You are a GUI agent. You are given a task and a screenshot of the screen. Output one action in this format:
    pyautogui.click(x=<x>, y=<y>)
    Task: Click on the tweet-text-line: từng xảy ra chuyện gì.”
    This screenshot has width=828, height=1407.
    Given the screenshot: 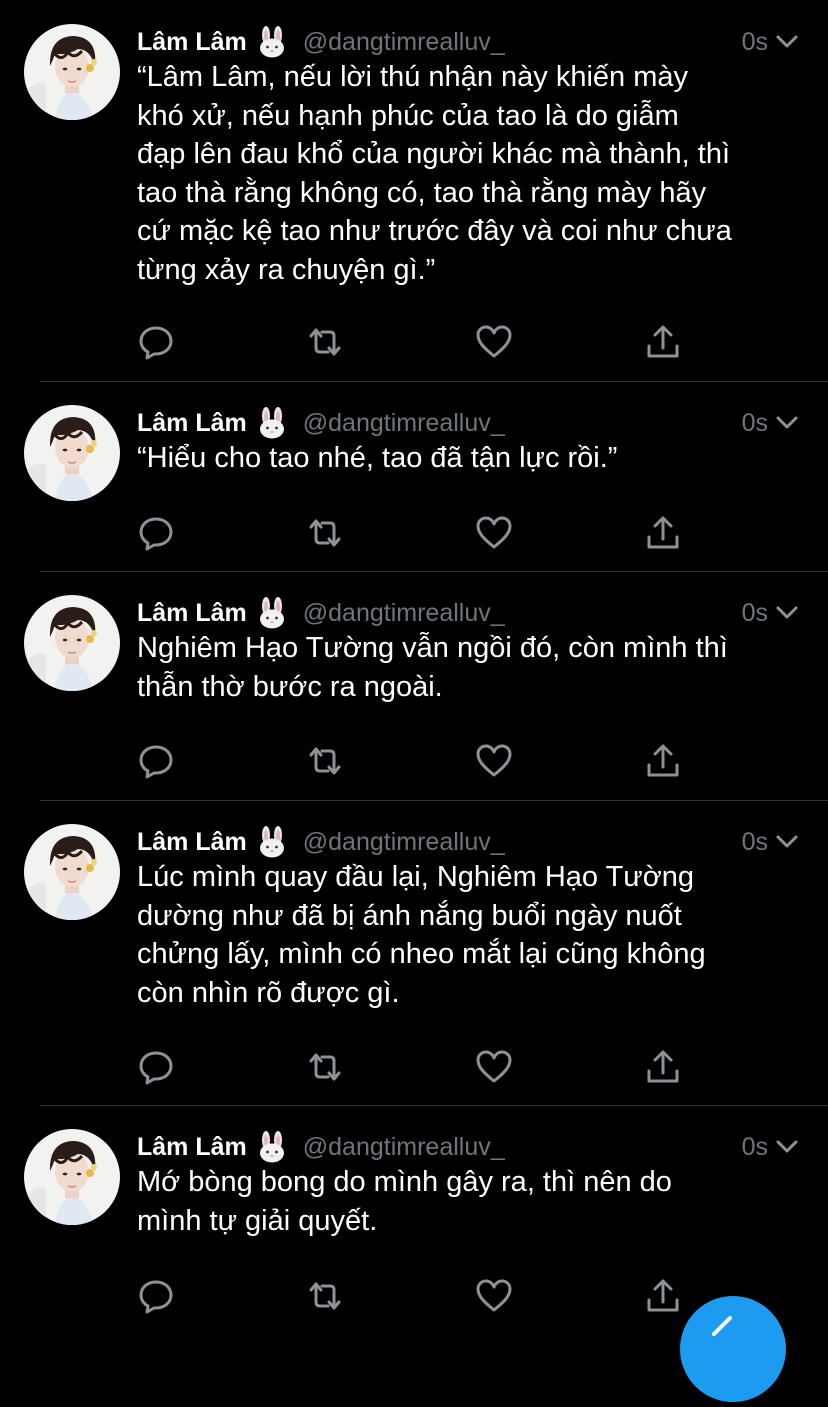 What is the action you would take?
    pyautogui.click(x=286, y=269)
    